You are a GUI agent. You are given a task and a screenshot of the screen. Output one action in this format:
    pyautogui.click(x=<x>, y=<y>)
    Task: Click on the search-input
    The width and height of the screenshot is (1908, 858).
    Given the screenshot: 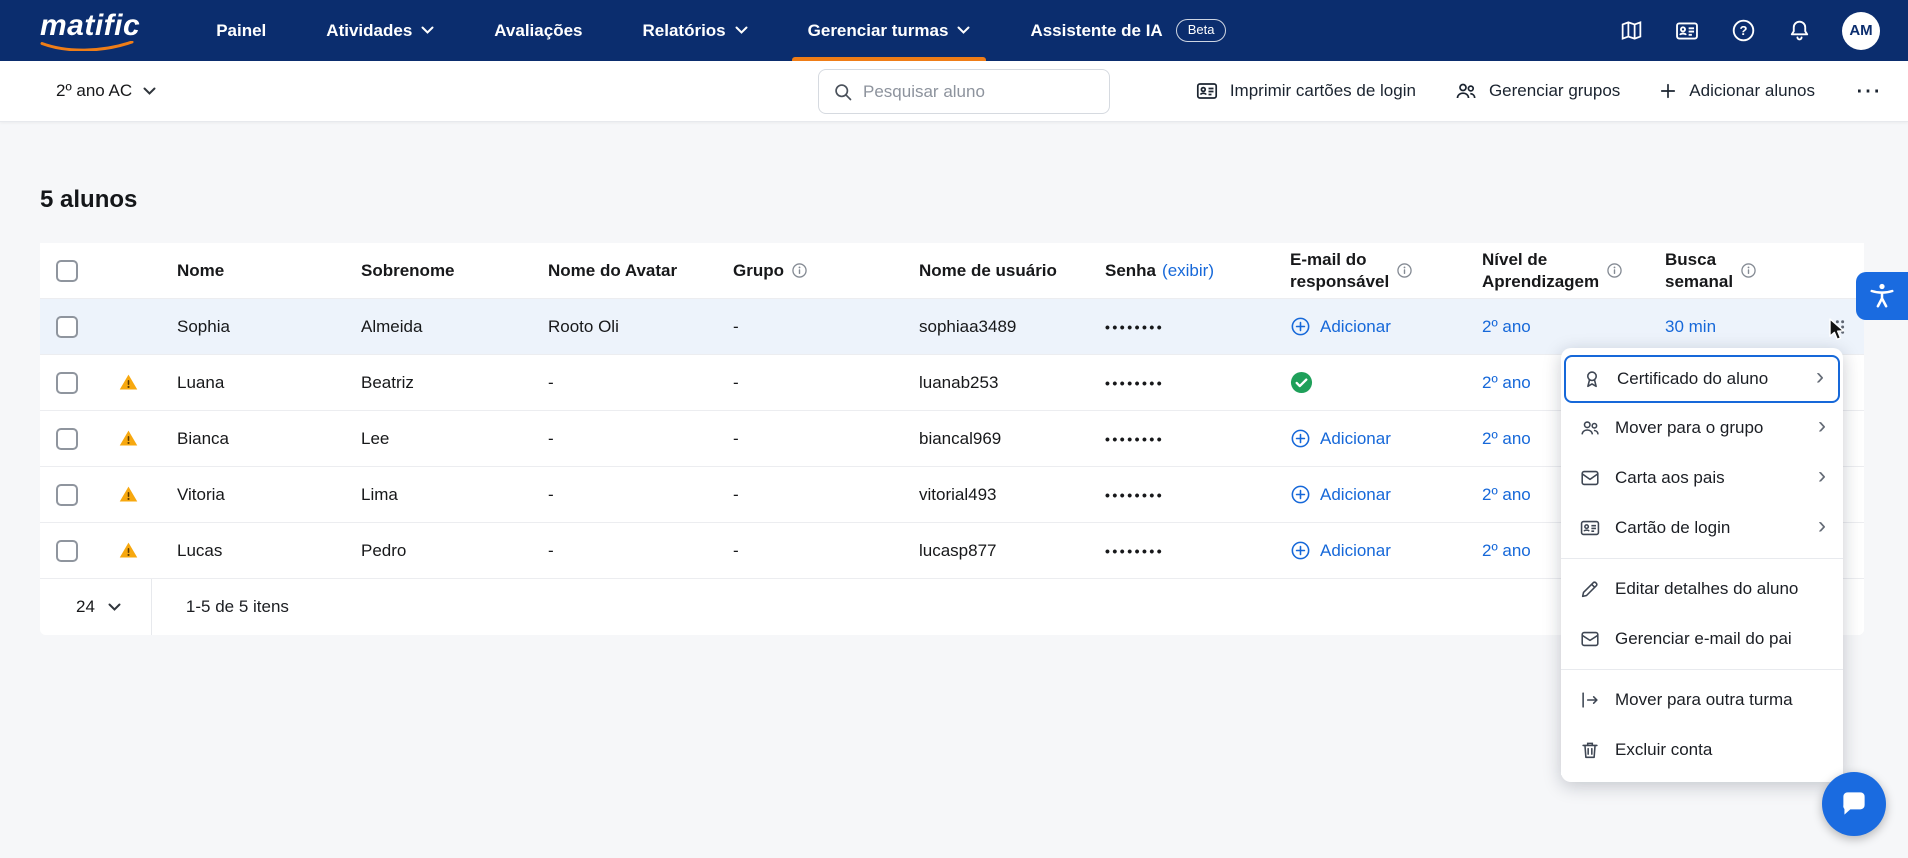 What is the action you would take?
    pyautogui.click(x=979, y=91)
    